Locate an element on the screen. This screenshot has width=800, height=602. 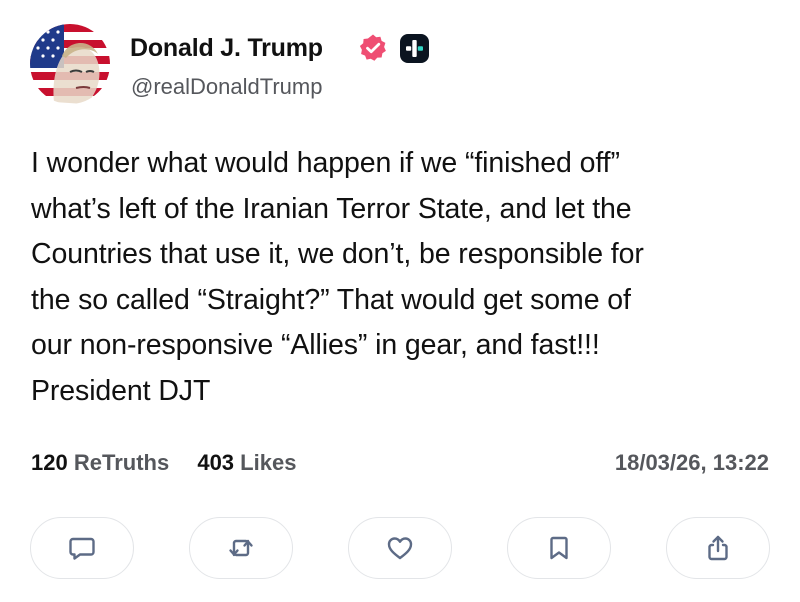
heart-icon is located at coordinates (400, 548).